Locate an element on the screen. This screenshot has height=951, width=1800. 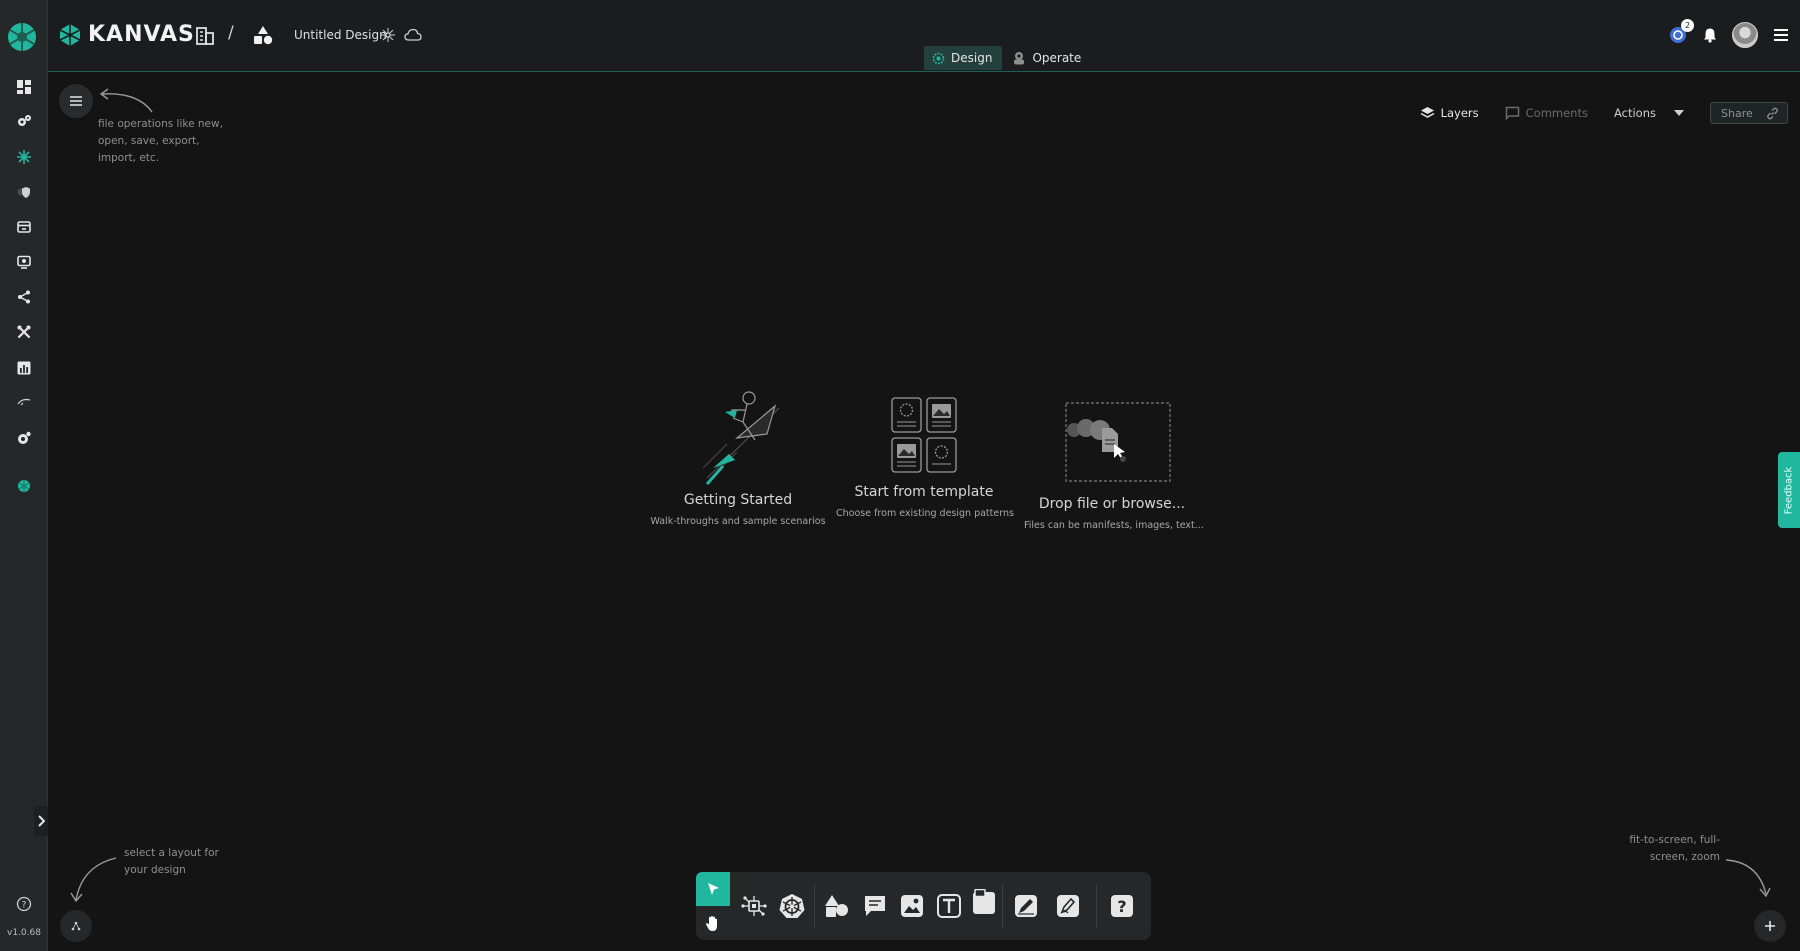
brand: KANVAS is located at coordinates (126, 34).